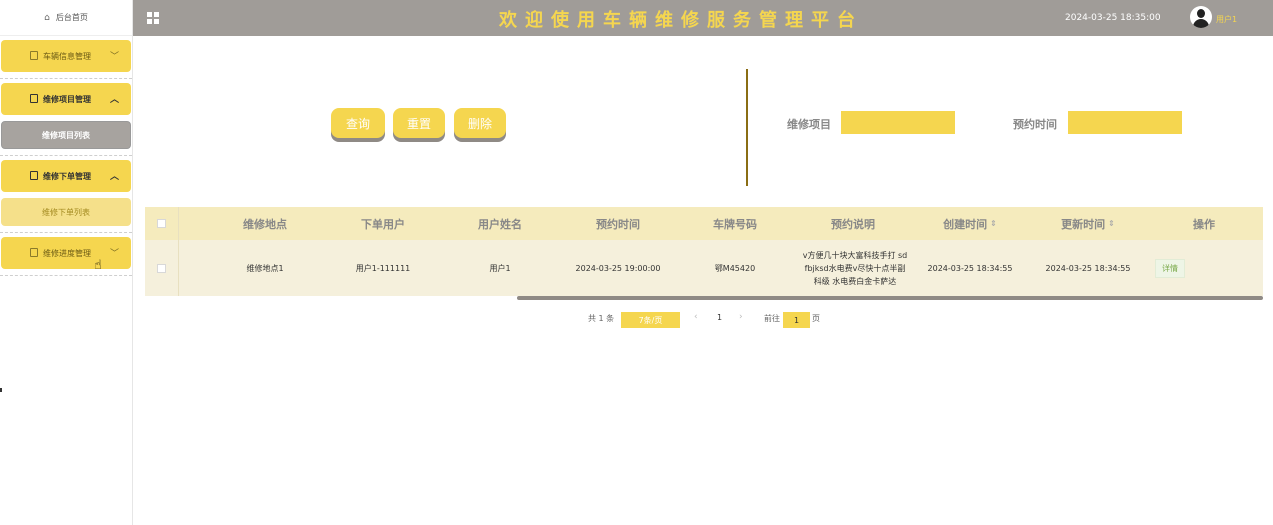 The image size is (1273, 525). I want to click on query-button: 查询, so click(358, 123).